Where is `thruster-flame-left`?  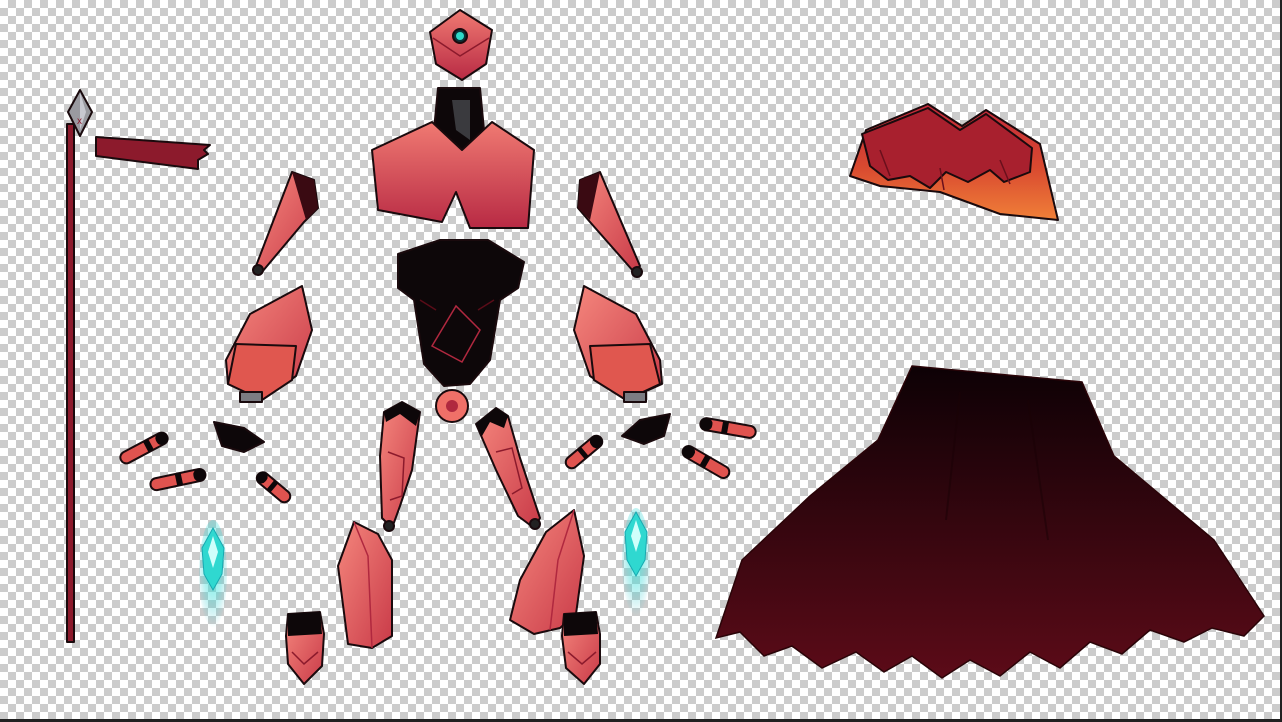 thruster-flame-left is located at coordinates (213, 574).